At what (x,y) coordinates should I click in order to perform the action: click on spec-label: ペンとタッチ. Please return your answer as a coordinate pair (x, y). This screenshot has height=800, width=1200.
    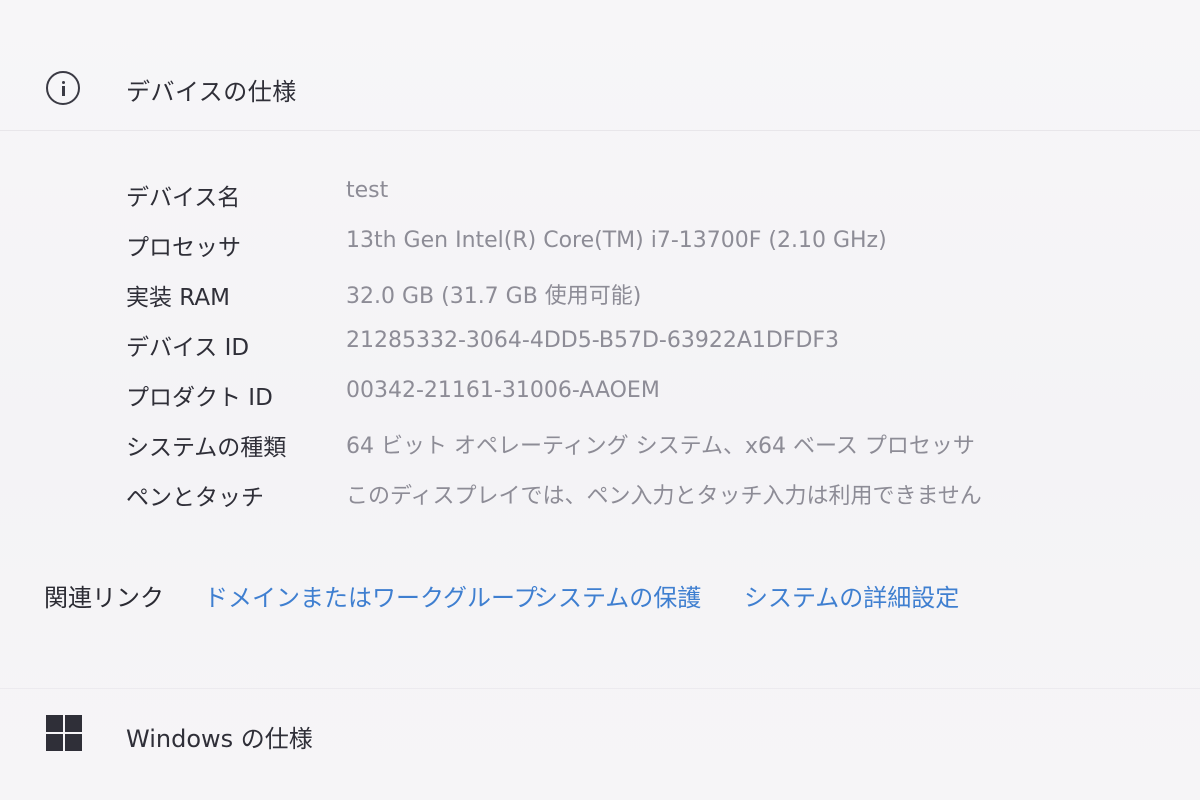
    Looking at the image, I should click on (195, 498).